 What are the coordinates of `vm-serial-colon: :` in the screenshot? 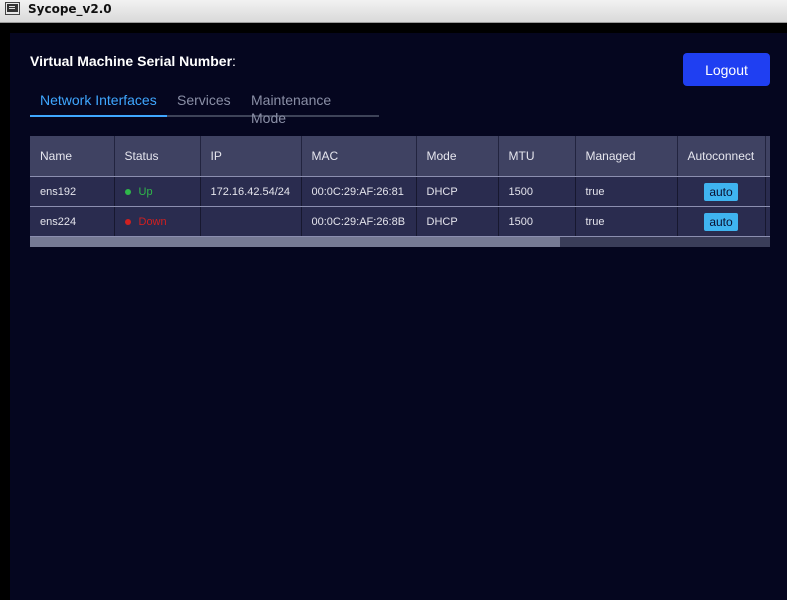 It's located at (234, 61).